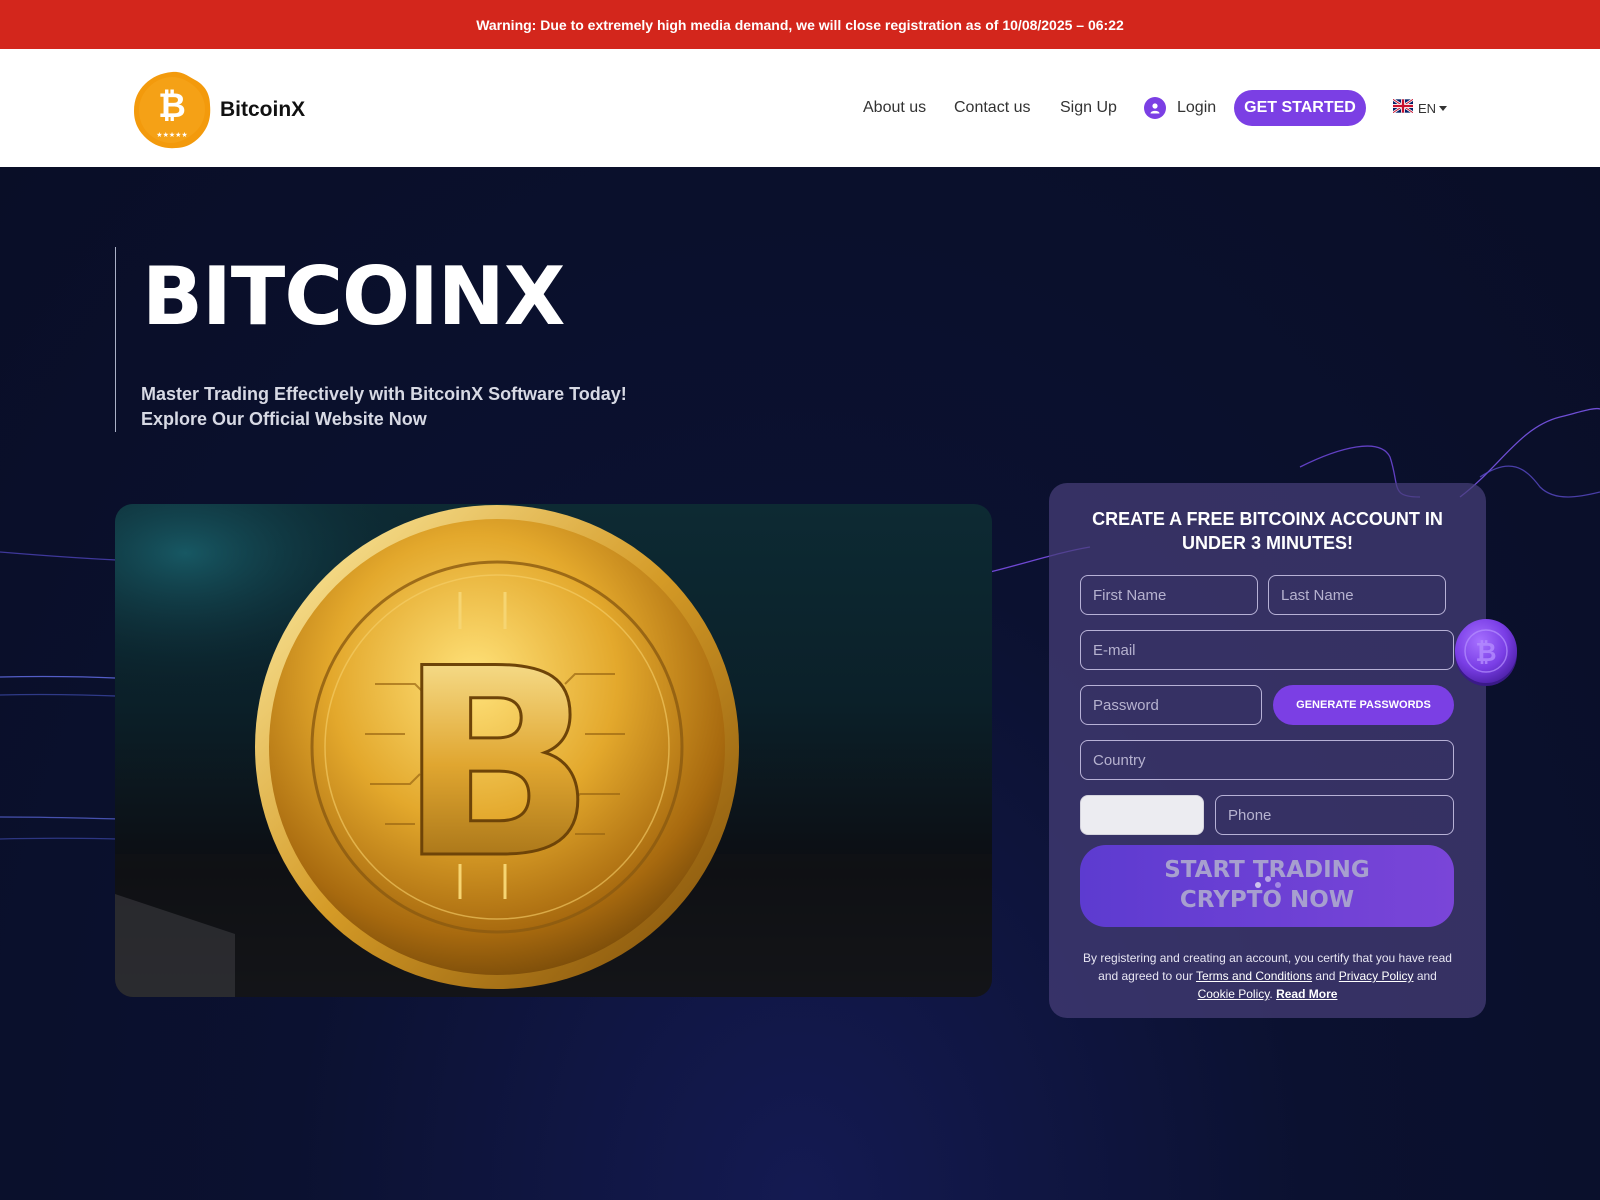 The width and height of the screenshot is (1600, 1200). I want to click on language-selector: EN, so click(1420, 108).